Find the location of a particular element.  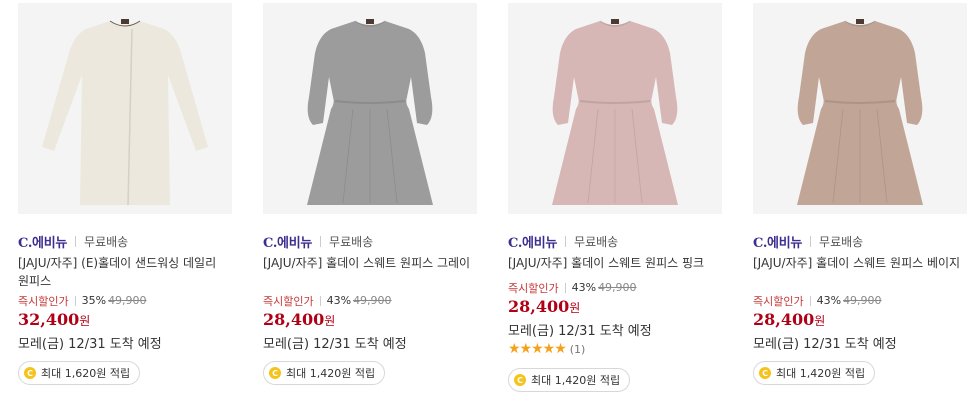

rating: ★★★★★ (1) is located at coordinates (547, 349).